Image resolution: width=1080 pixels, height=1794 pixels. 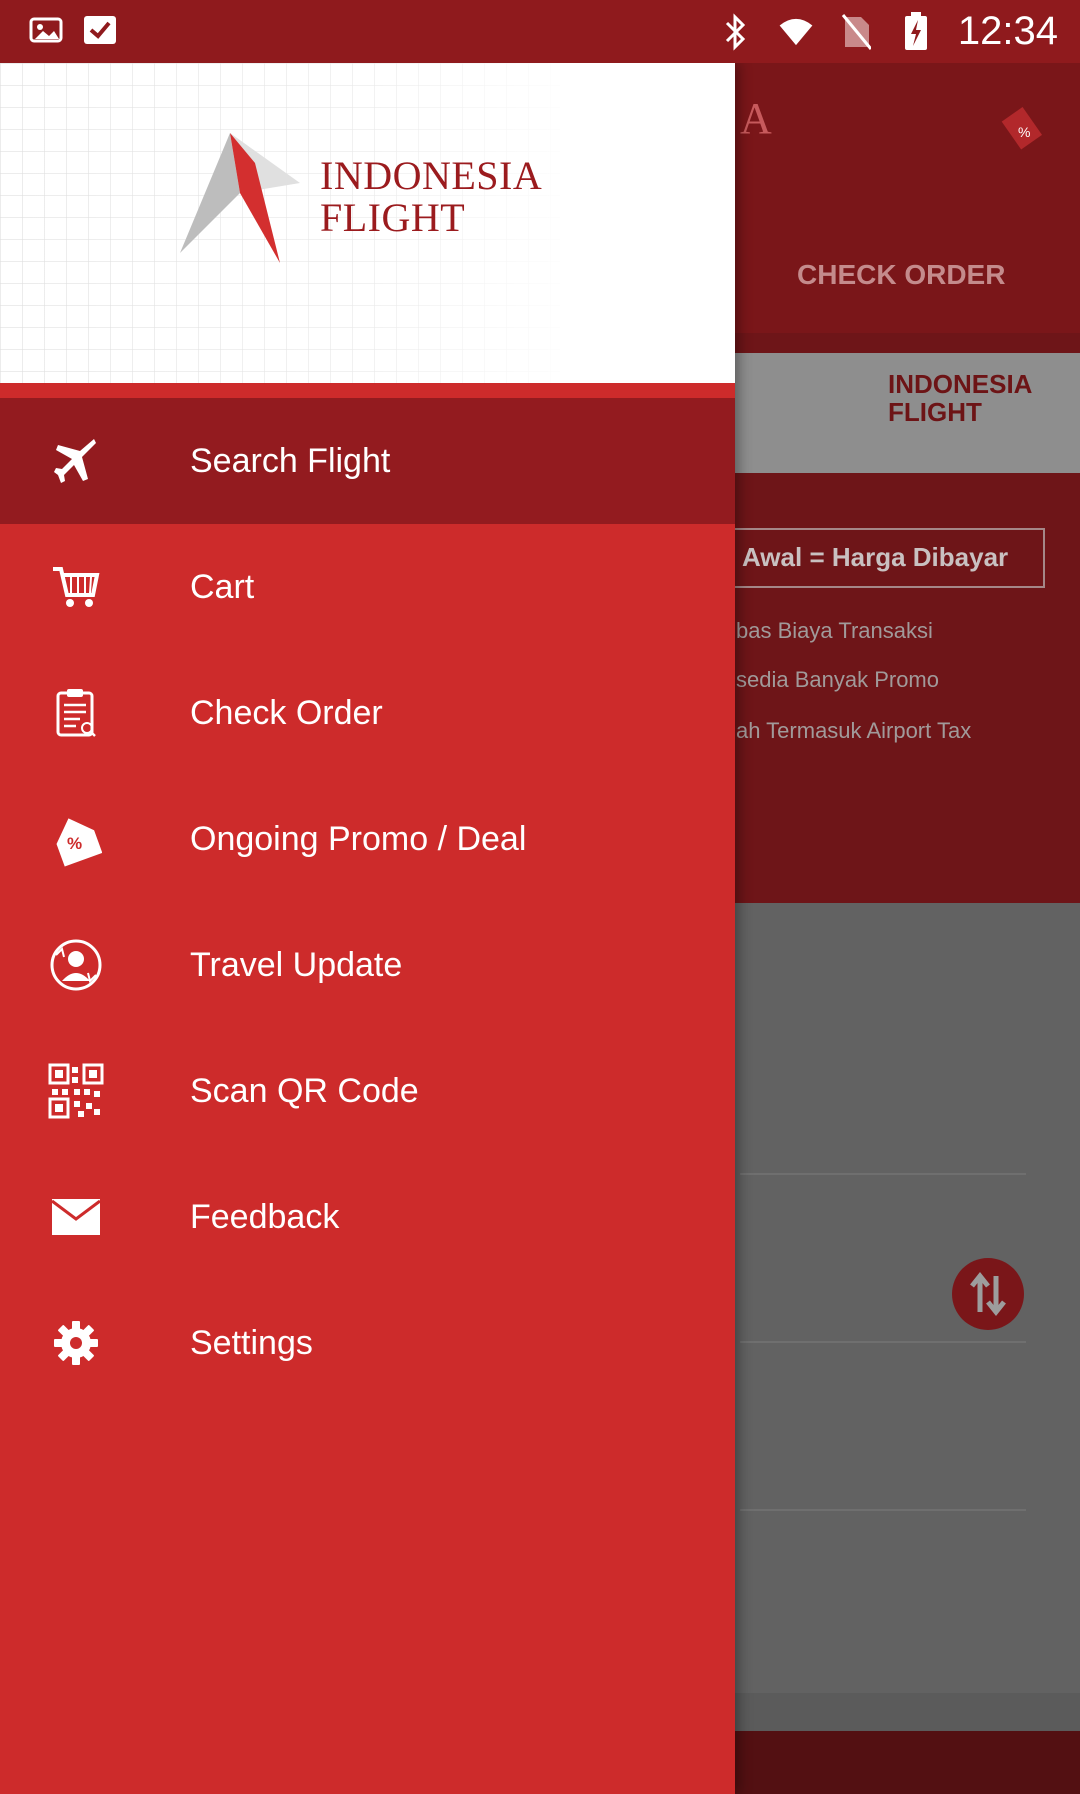 What do you see at coordinates (240, 198) in the screenshot?
I see `logo-mark-icon` at bounding box center [240, 198].